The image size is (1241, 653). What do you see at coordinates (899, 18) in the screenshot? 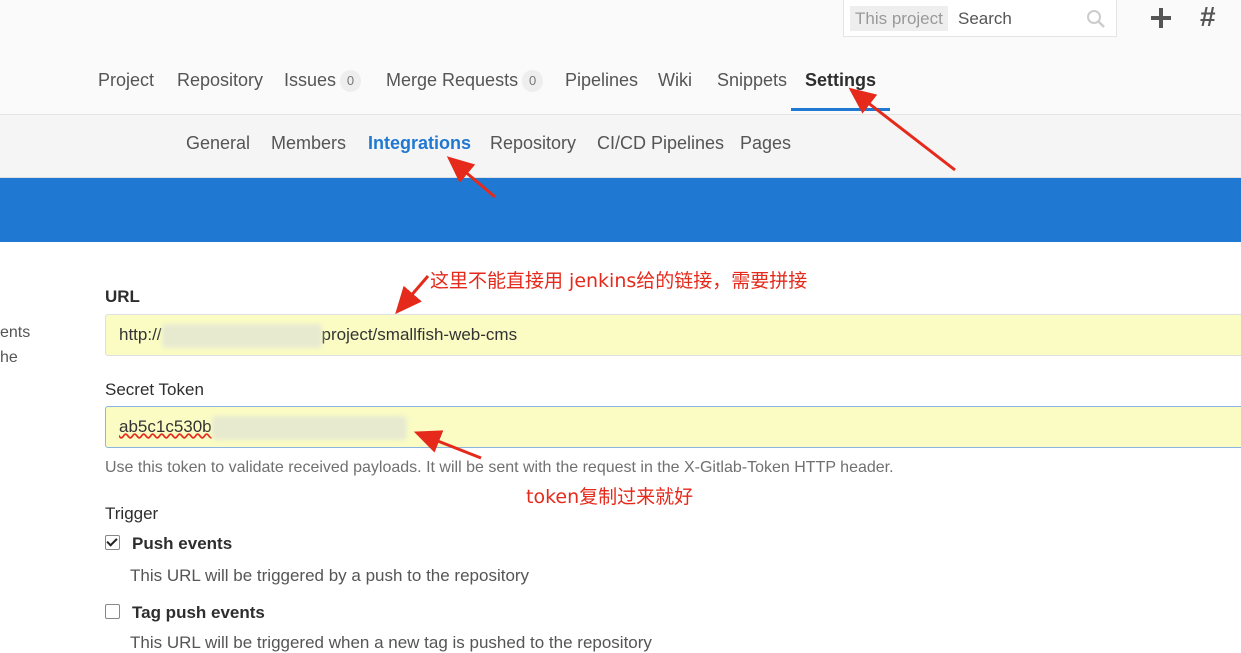
I see `search-scope-badge: This project` at bounding box center [899, 18].